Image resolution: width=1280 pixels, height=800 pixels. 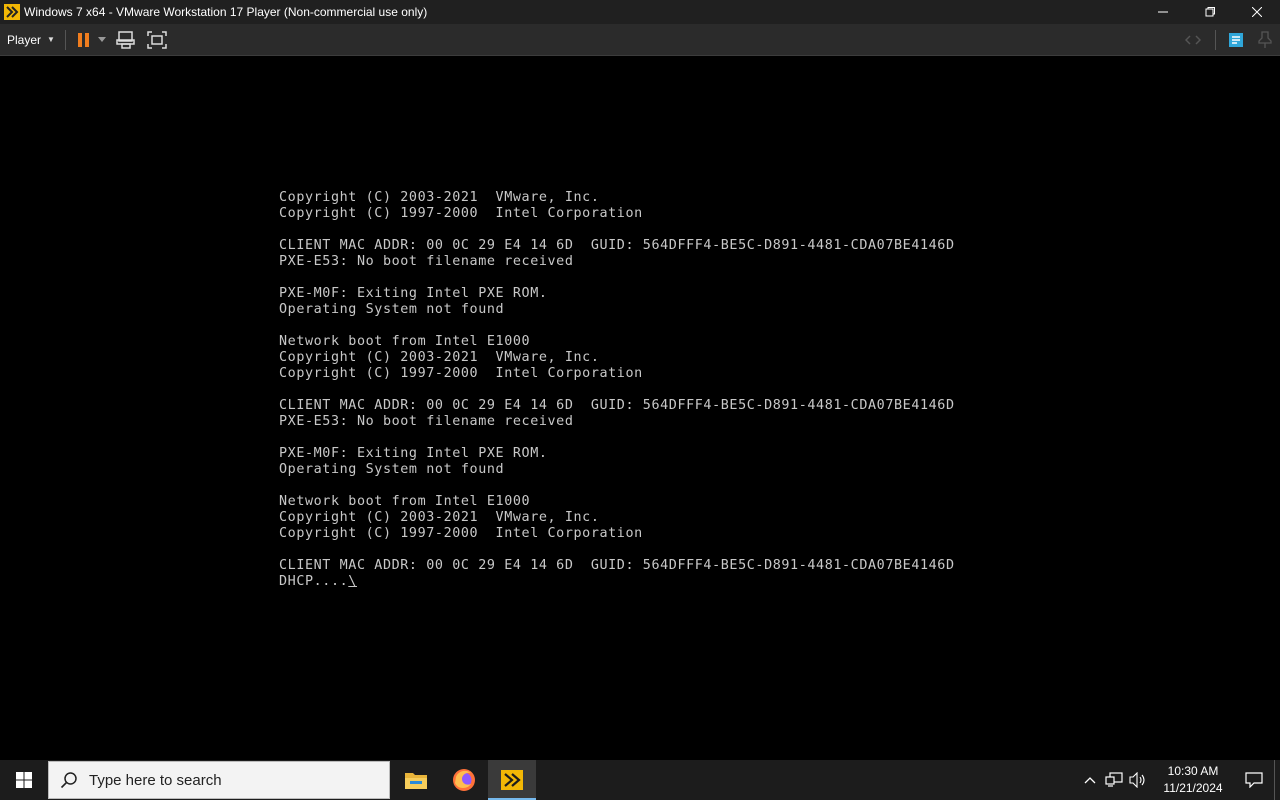 I want to click on notification-center-button, so click(x=1254, y=780).